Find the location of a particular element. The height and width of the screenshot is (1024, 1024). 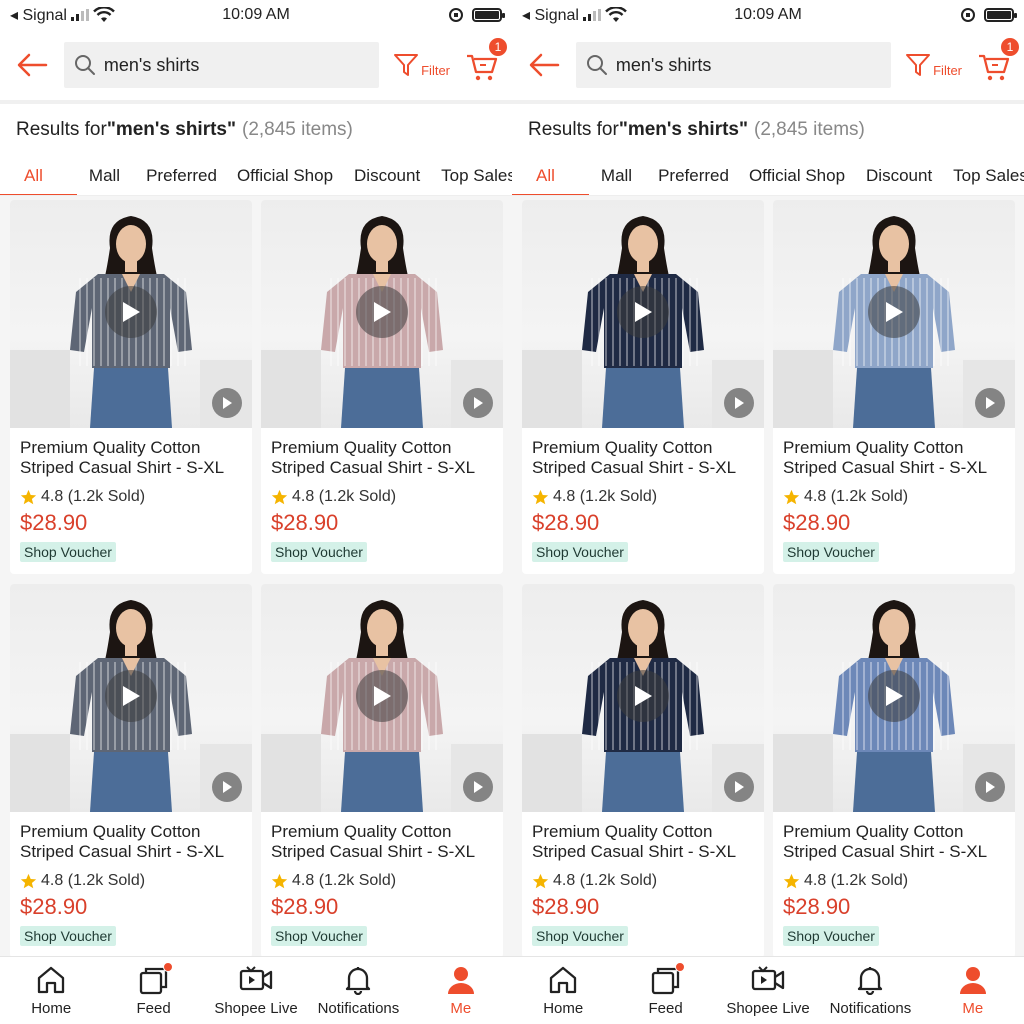

notification-dot is located at coordinates (679, 967).